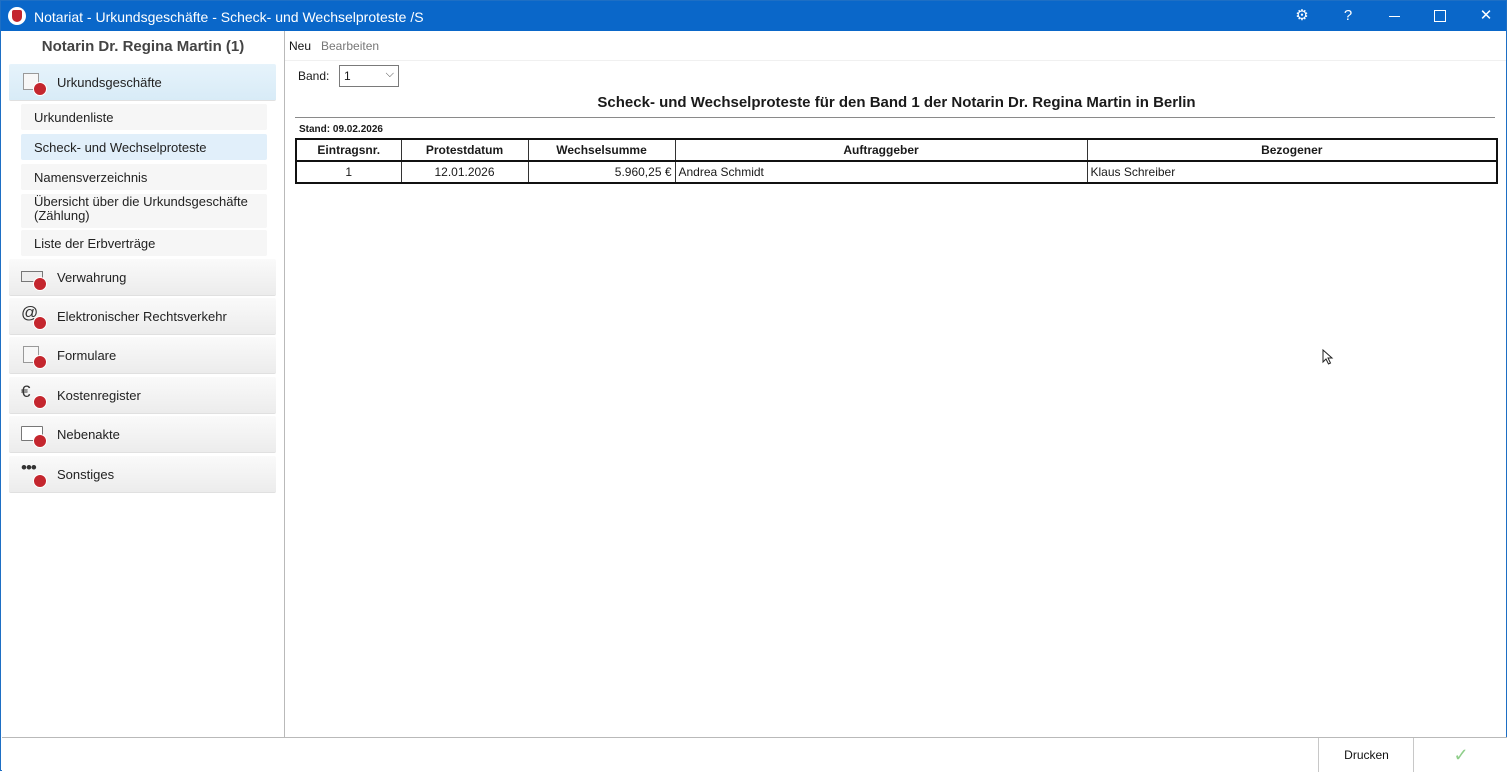  Describe the element at coordinates (92, 277) in the screenshot. I see `nav-category-label: Verwahrung` at that location.